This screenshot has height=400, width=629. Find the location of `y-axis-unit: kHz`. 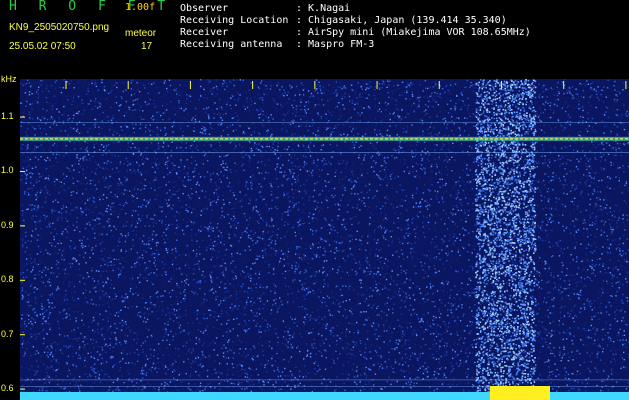

y-axis-unit: kHz is located at coordinates (9, 79).